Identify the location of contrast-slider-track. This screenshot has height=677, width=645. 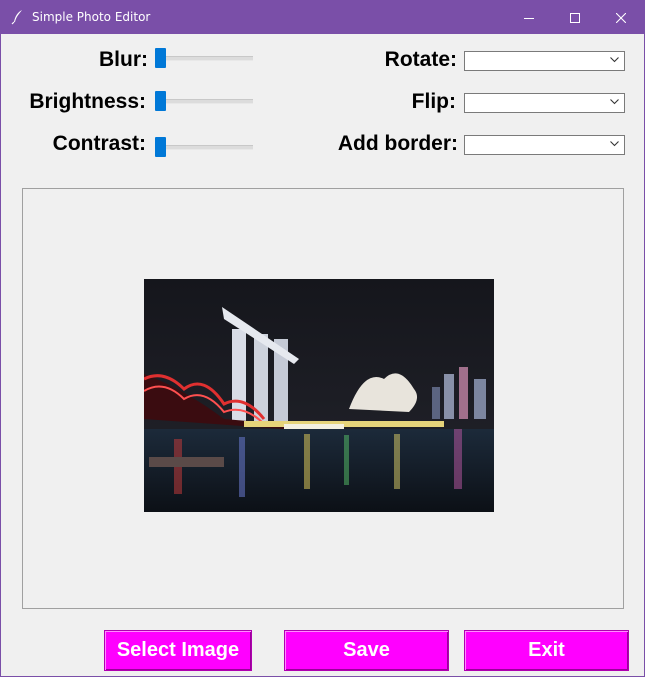
(204, 147).